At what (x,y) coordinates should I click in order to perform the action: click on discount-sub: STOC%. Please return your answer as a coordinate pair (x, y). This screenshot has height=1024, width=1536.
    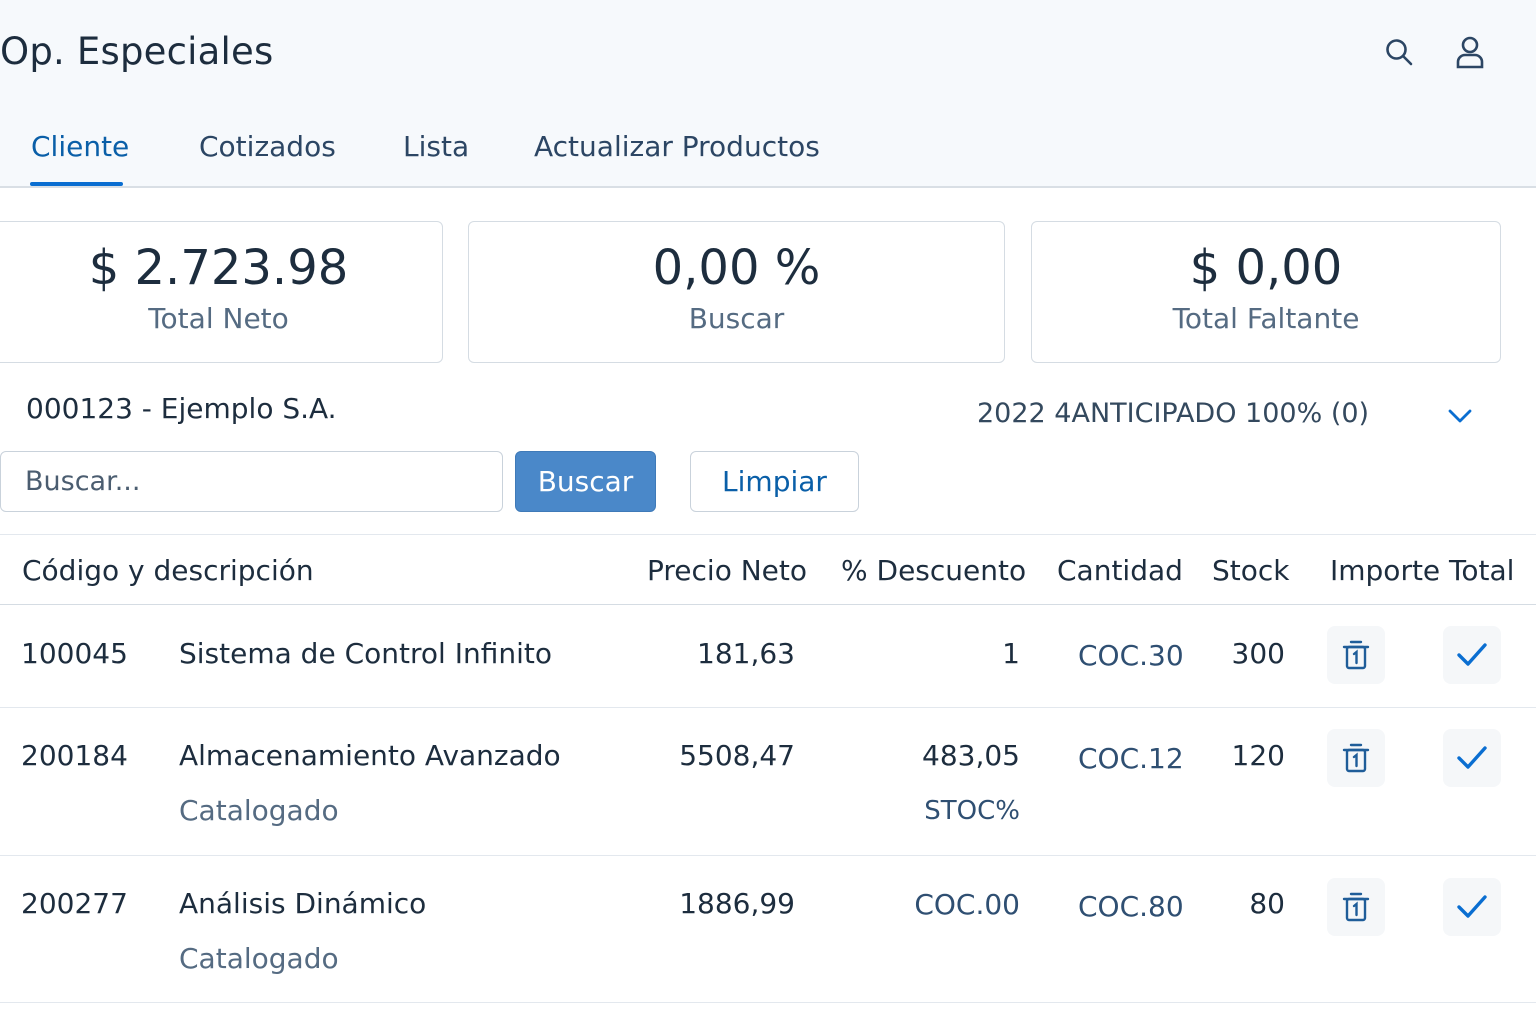
    Looking at the image, I should click on (972, 811).